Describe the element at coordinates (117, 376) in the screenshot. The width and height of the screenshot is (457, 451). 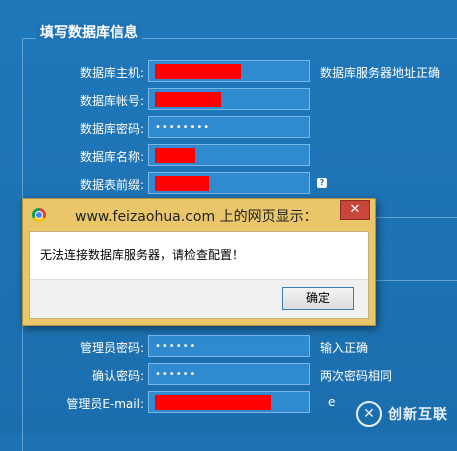
I see `confirm-password-label: 确认密码:` at that location.